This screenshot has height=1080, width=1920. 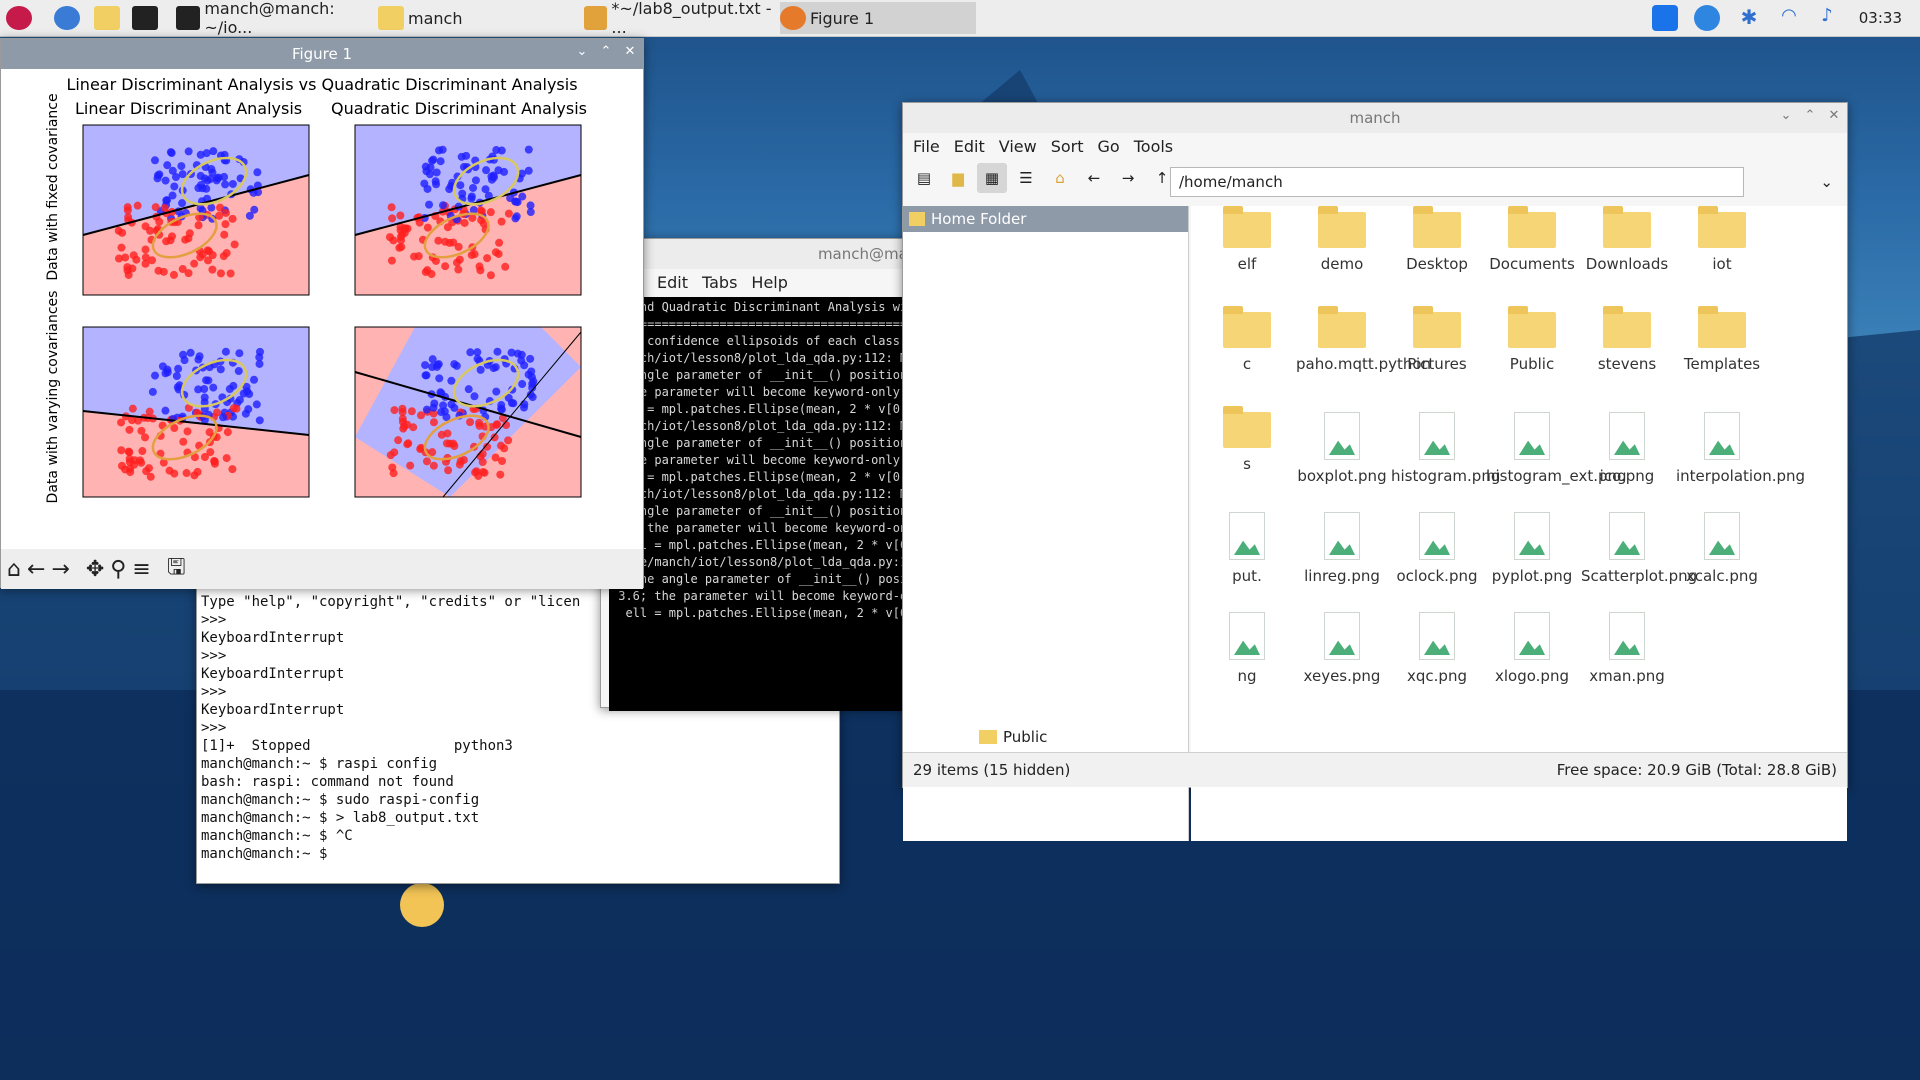 I want to click on menu-view: View, so click(x=1018, y=146).